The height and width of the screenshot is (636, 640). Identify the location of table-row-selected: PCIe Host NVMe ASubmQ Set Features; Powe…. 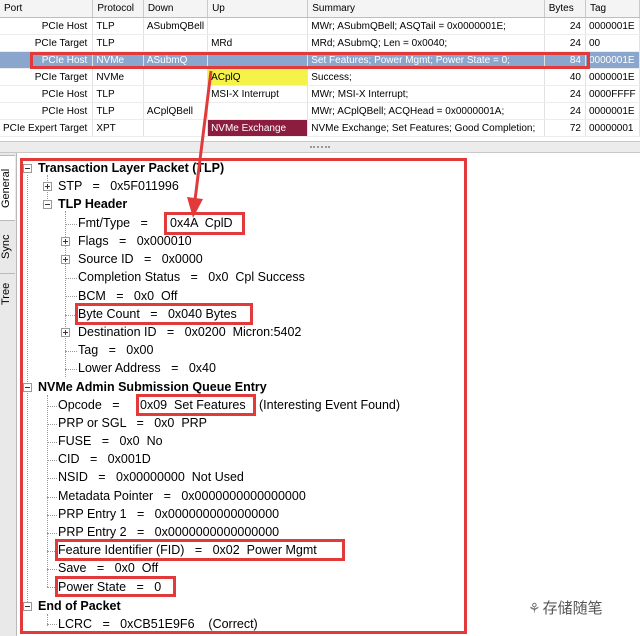
(320, 60).